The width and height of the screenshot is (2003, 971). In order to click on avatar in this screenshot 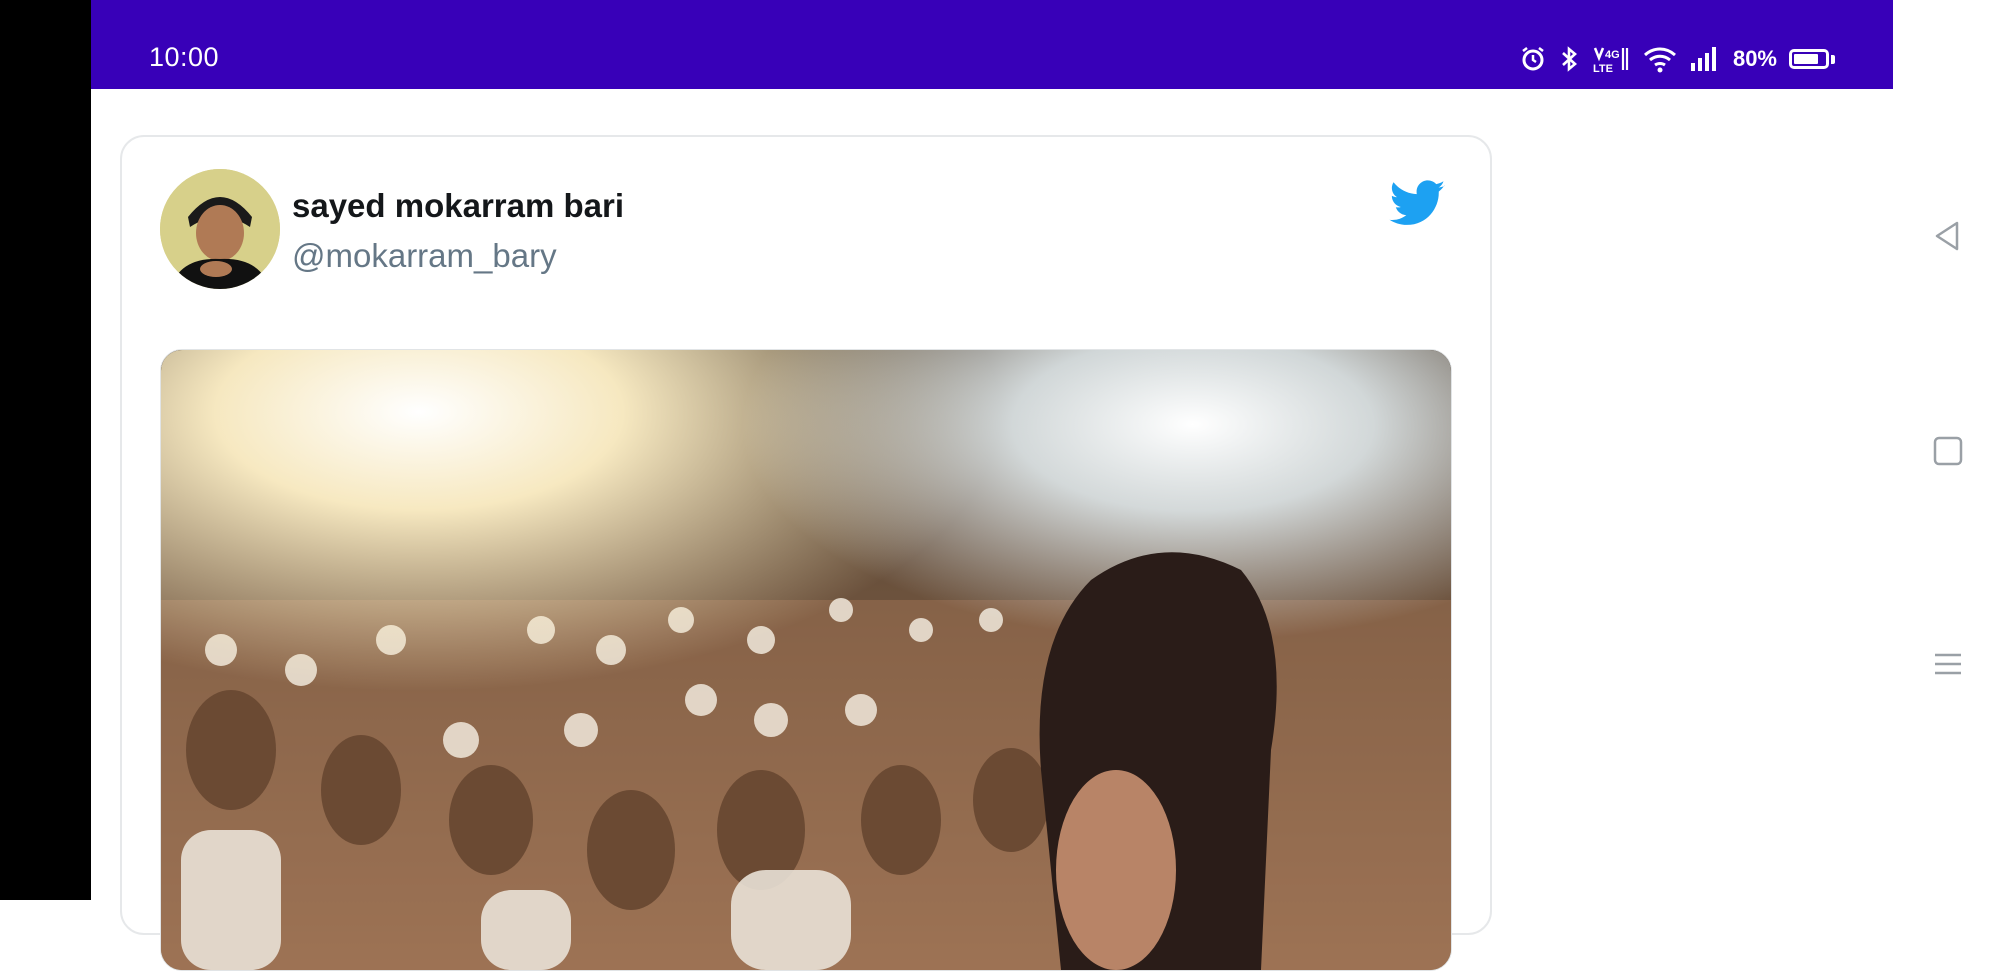, I will do `click(220, 229)`.